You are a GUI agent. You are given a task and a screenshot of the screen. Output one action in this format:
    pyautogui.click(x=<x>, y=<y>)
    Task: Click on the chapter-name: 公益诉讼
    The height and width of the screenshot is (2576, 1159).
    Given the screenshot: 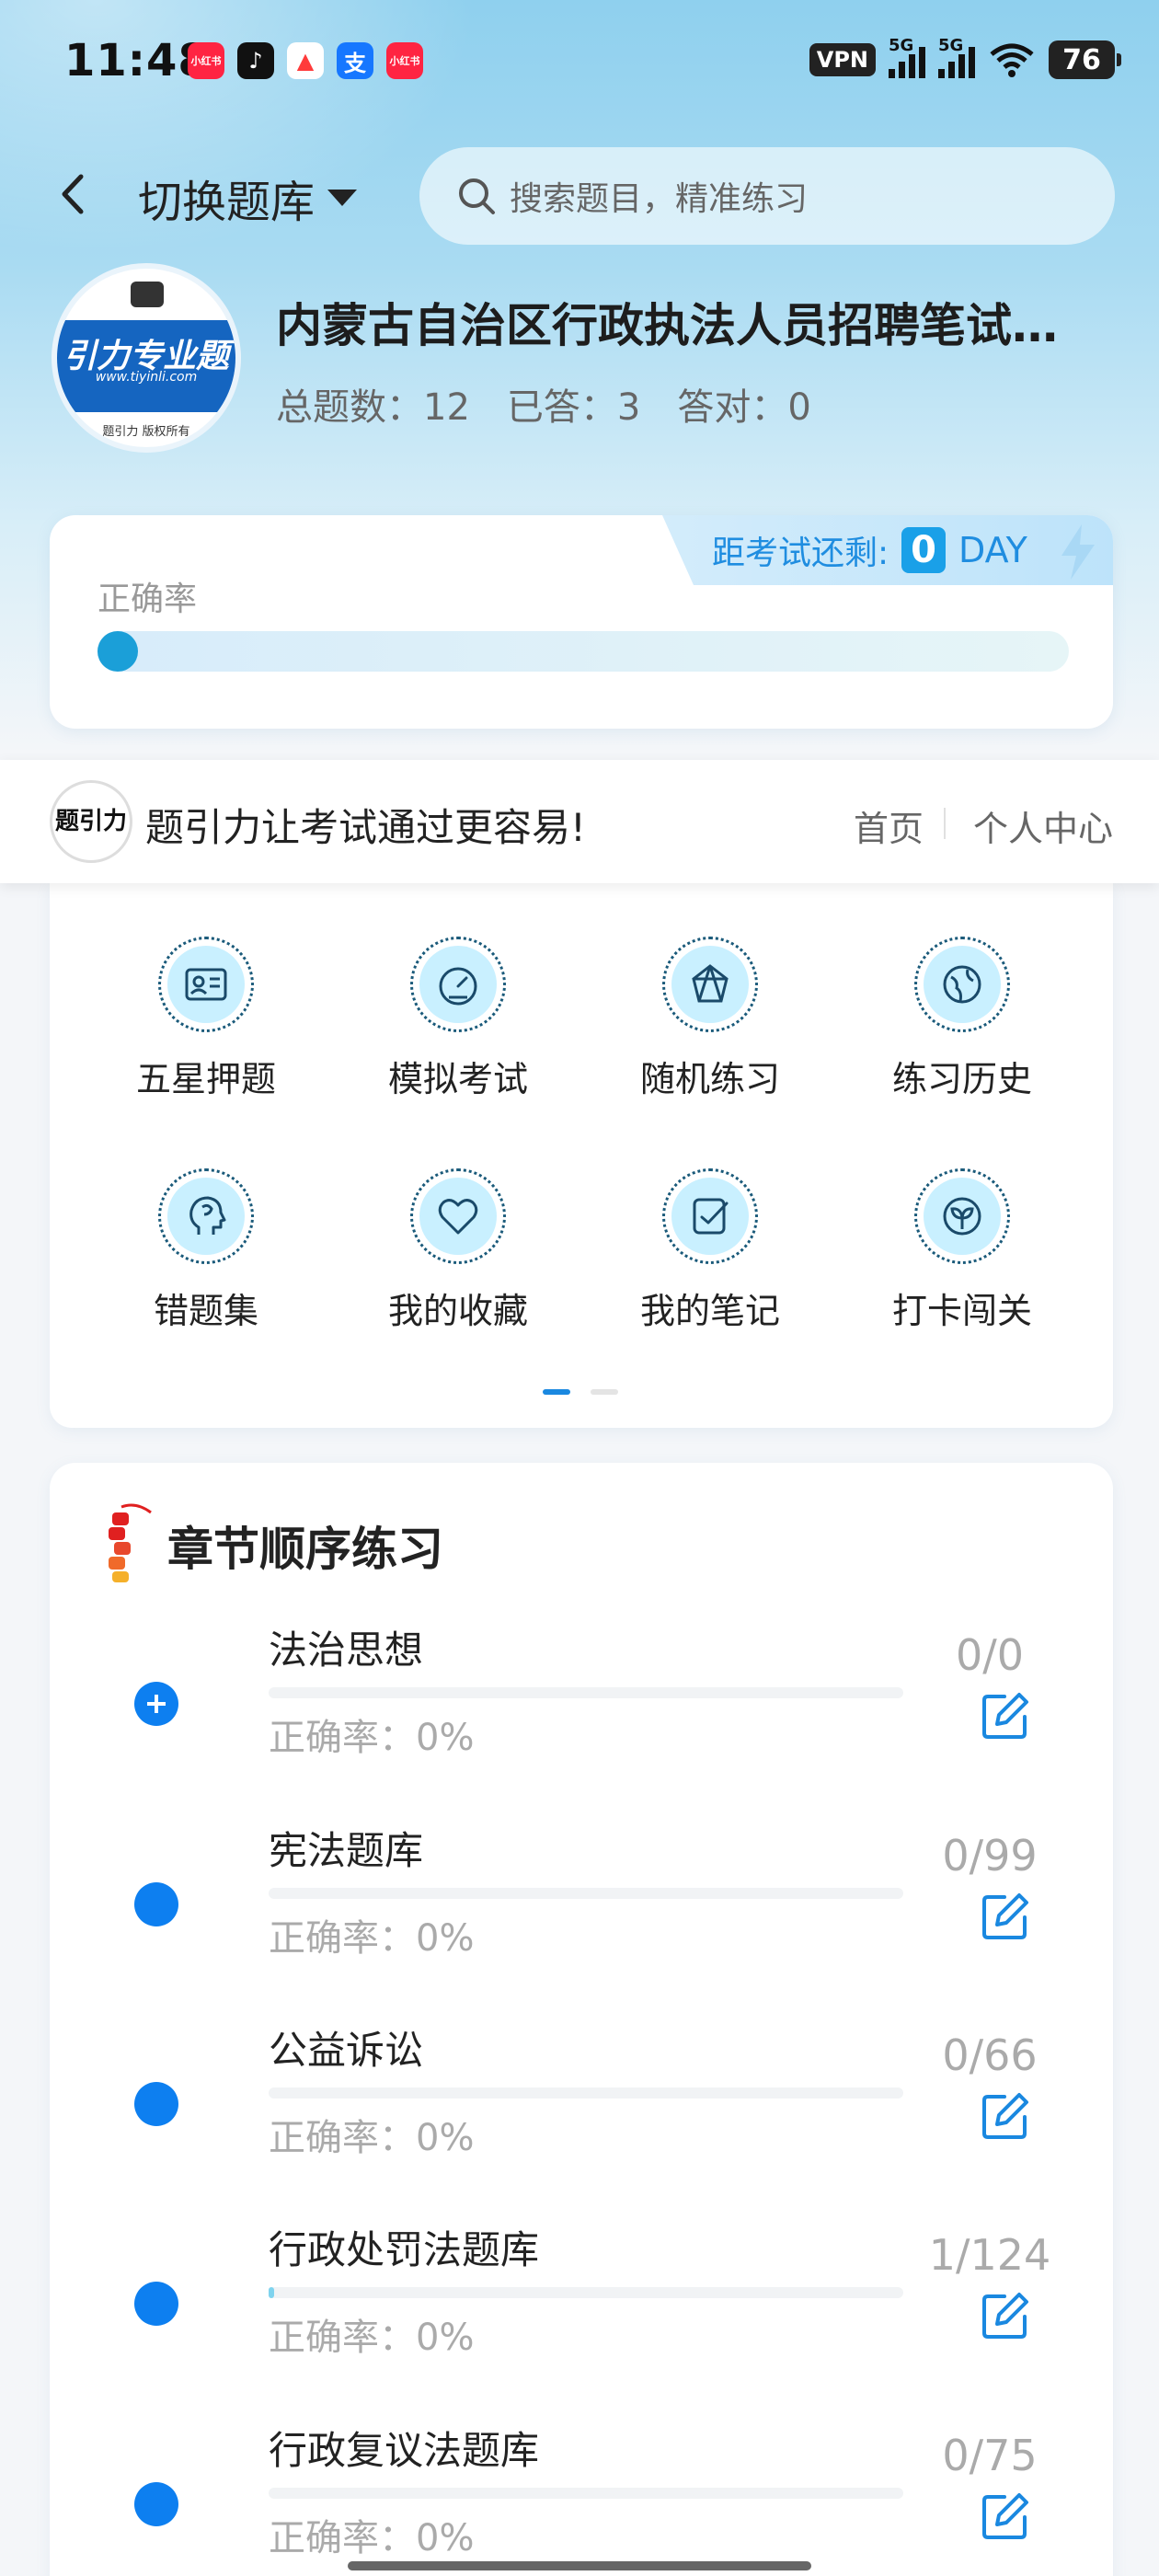 What is the action you would take?
    pyautogui.click(x=346, y=2050)
    